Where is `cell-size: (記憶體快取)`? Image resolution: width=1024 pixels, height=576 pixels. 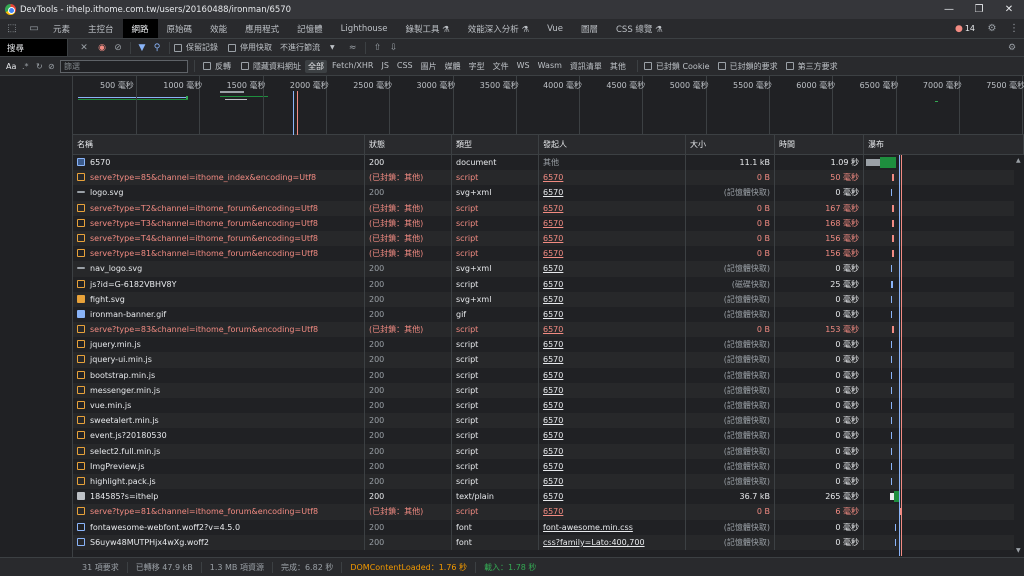
cell-size: (記憶體快取) is located at coordinates (730, 390).